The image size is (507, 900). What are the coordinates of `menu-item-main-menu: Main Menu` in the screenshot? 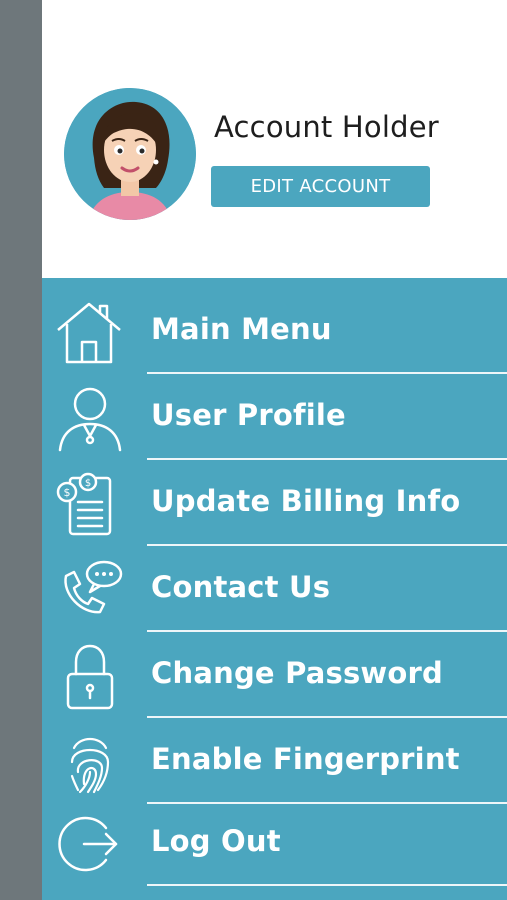 It's located at (274, 331).